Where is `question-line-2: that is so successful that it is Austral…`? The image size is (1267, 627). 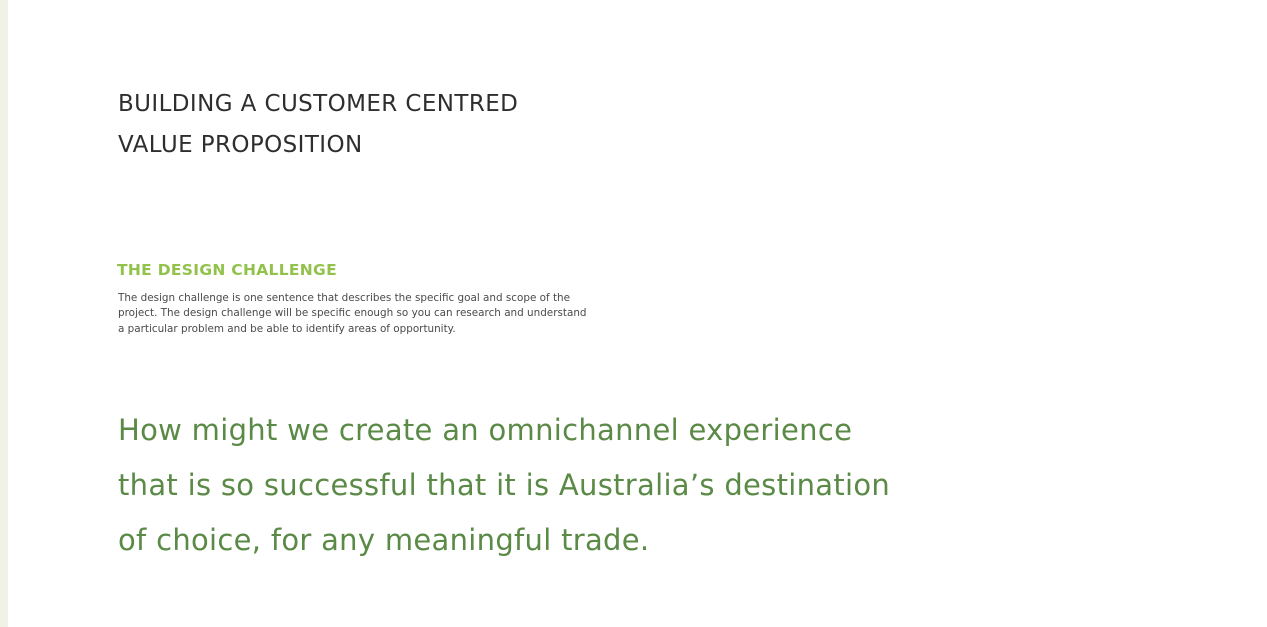
question-line-2: that is so successful that it is Austral… is located at coordinates (504, 485).